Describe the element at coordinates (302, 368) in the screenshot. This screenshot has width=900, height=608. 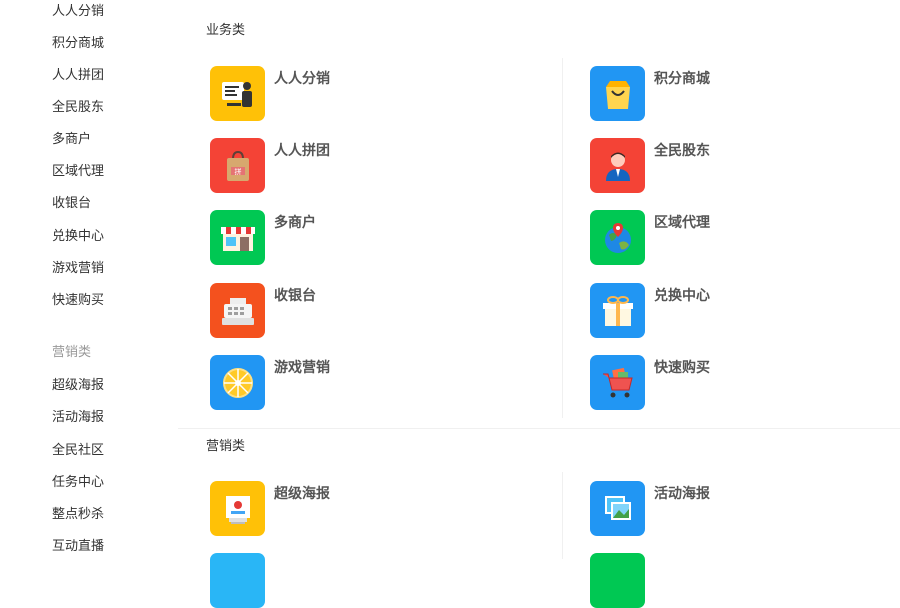
I see `app-label: 游戏营销` at that location.